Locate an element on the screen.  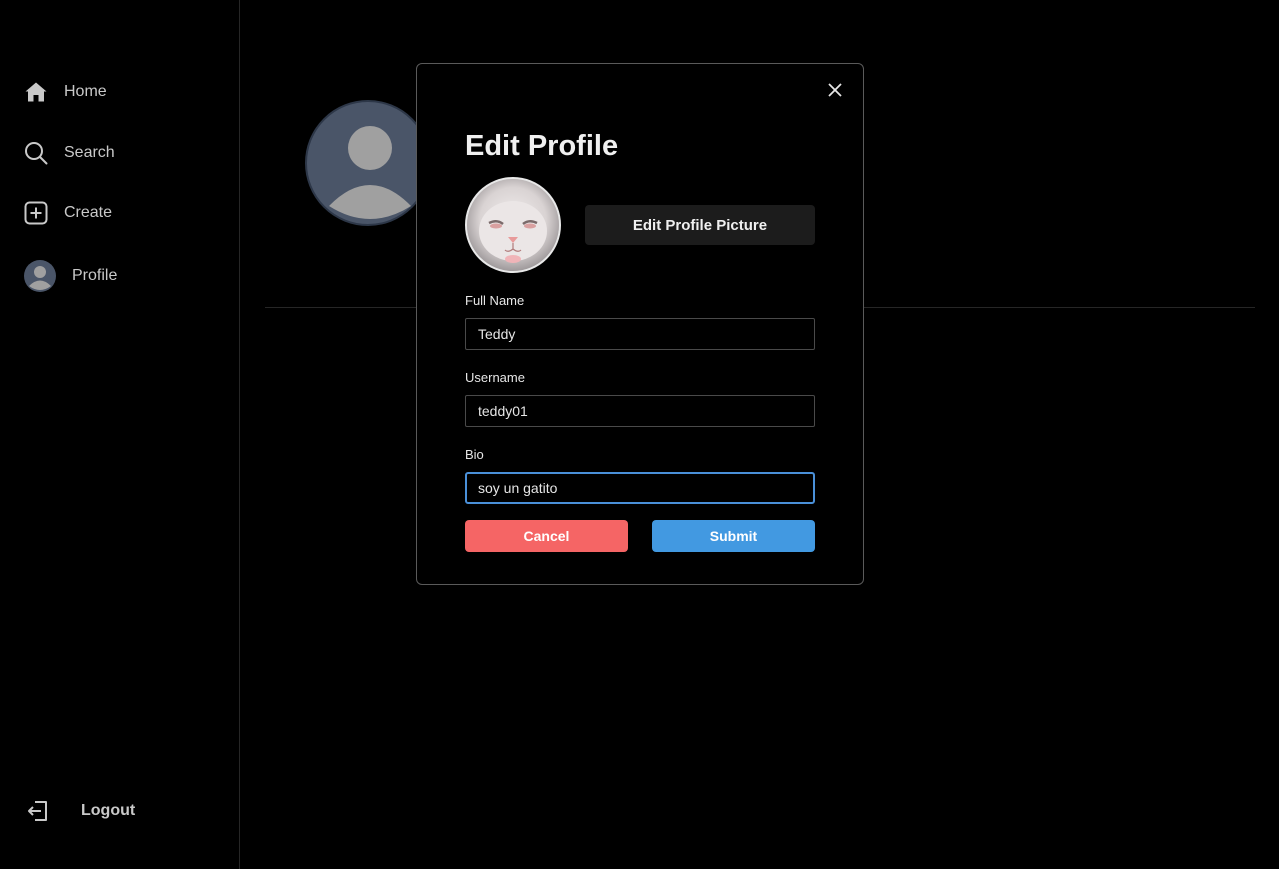
close-icon is located at coordinates (835, 90).